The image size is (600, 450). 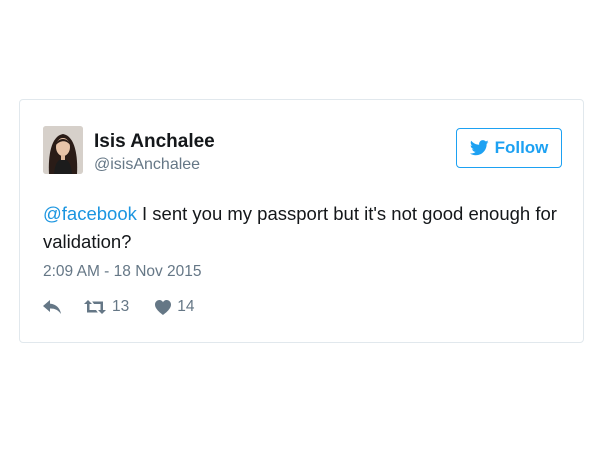 I want to click on retweet-button: 13, so click(x=106, y=307).